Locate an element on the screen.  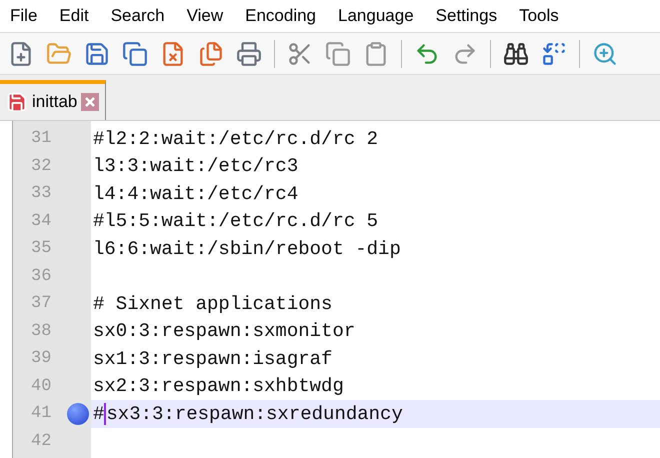
menu-item: Tools is located at coordinates (539, 16).